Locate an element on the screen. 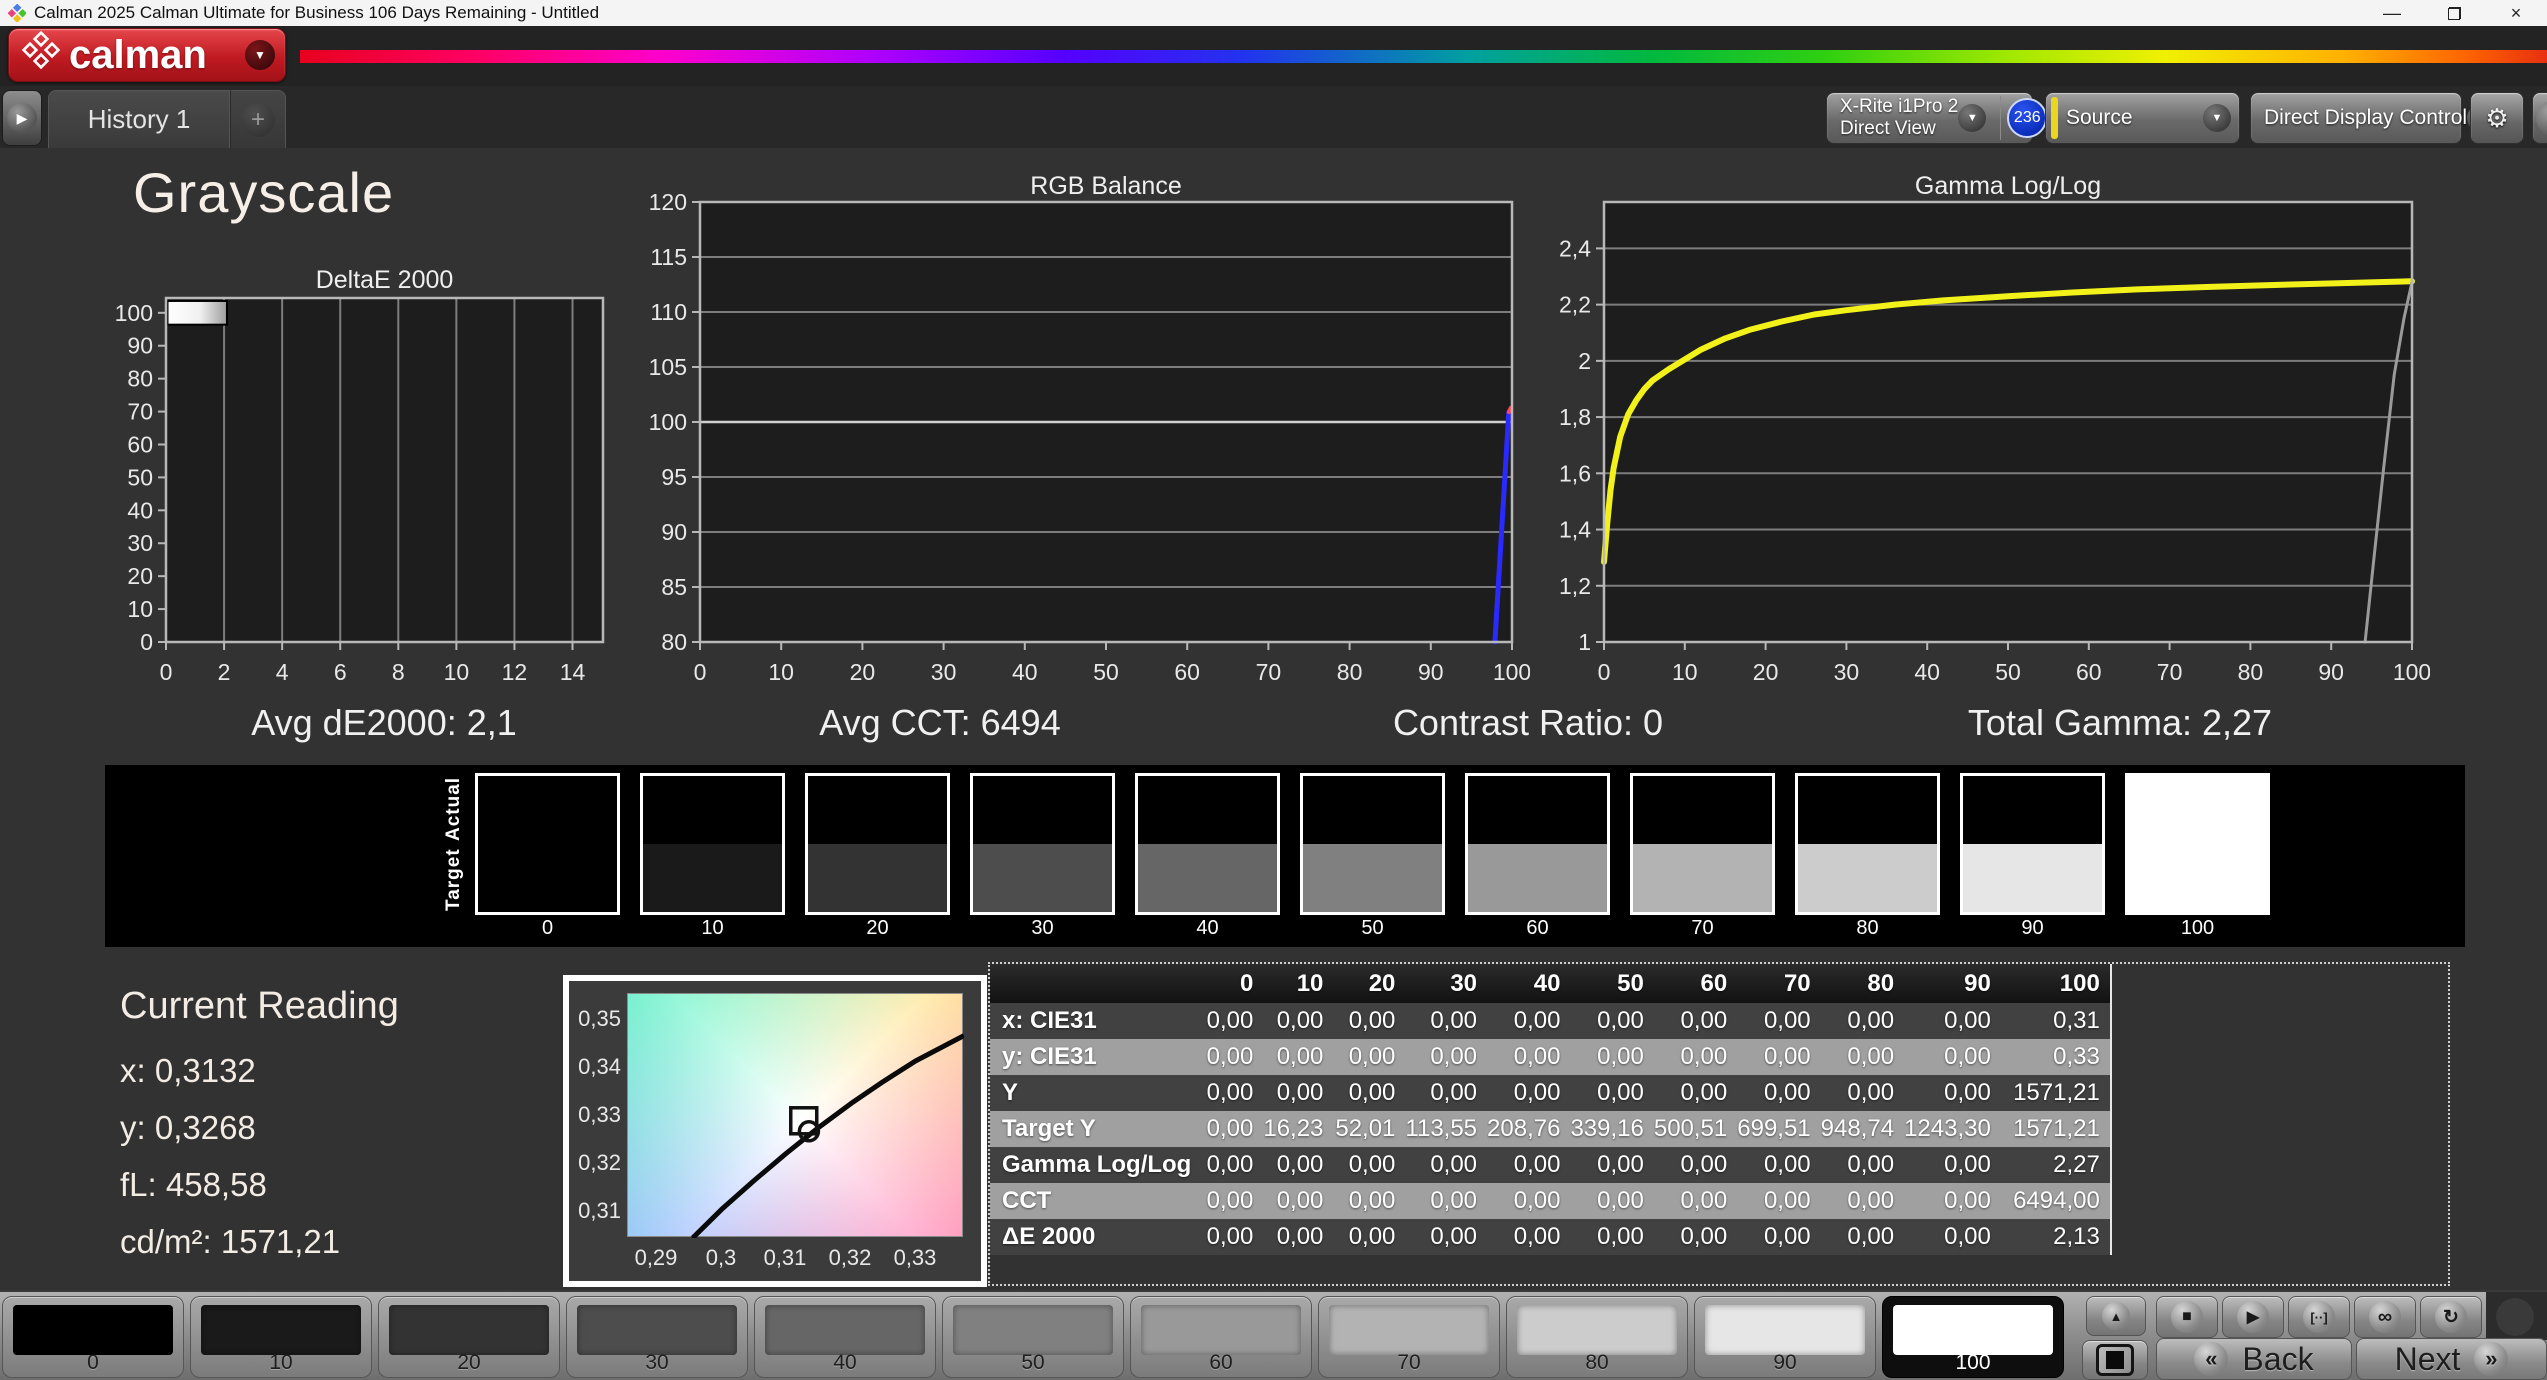 This screenshot has height=1380, width=2547. pattern-patch-button-30: 30 is located at coordinates (657, 1337).